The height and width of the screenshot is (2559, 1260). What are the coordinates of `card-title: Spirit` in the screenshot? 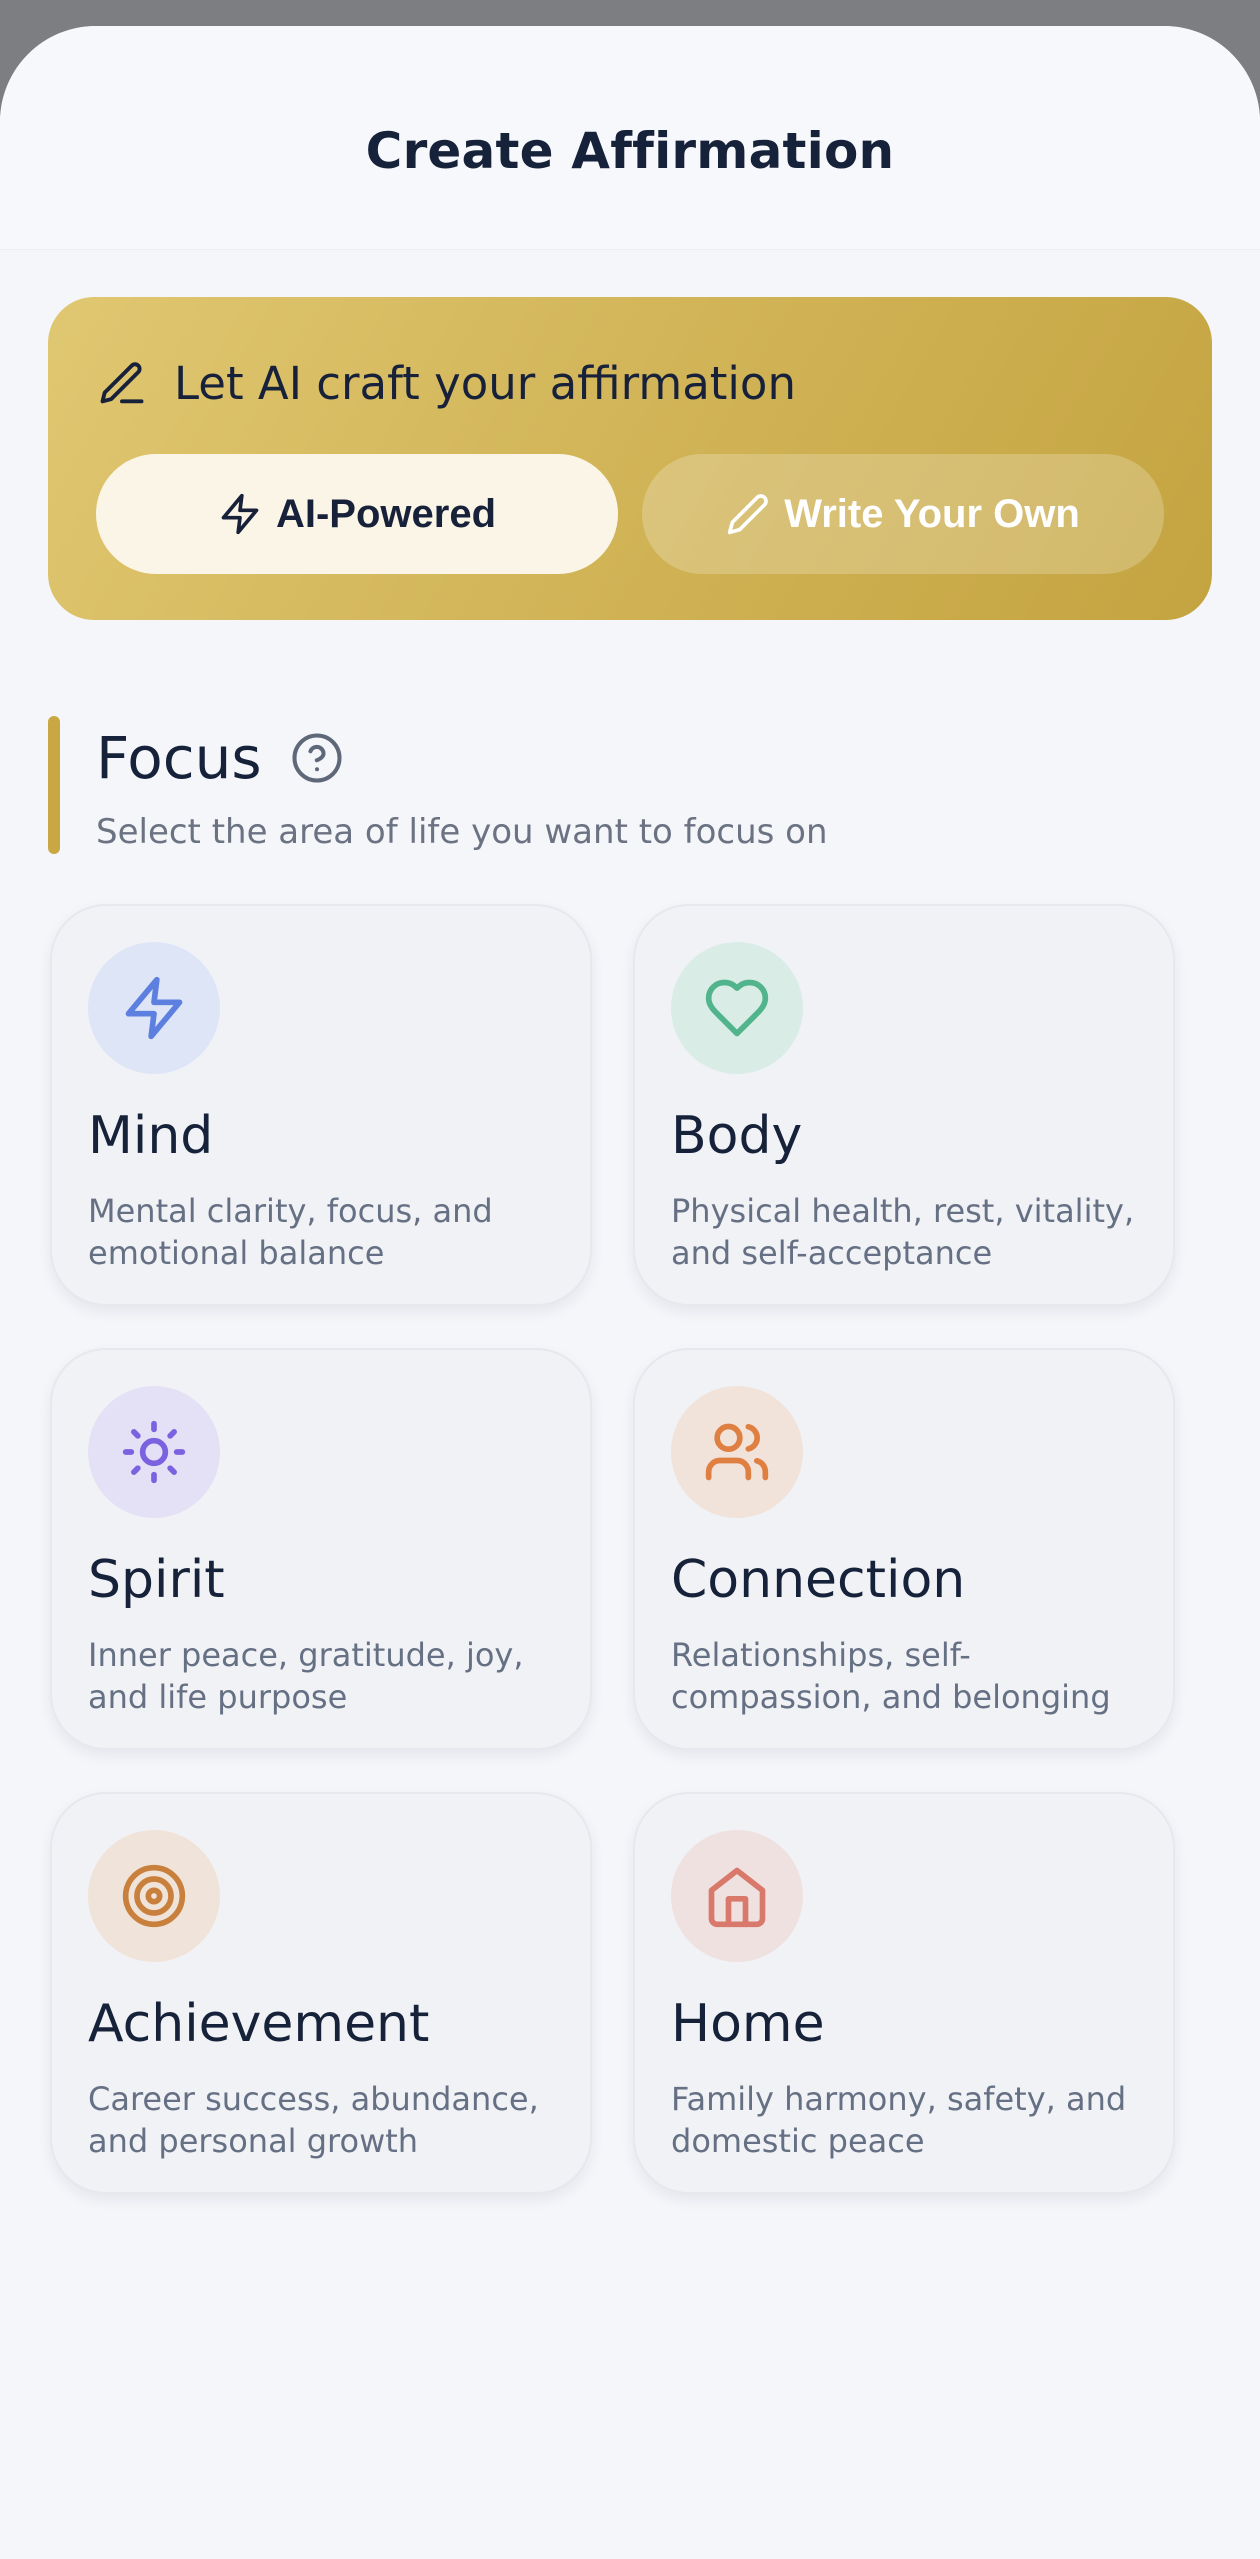 It's located at (156, 1580).